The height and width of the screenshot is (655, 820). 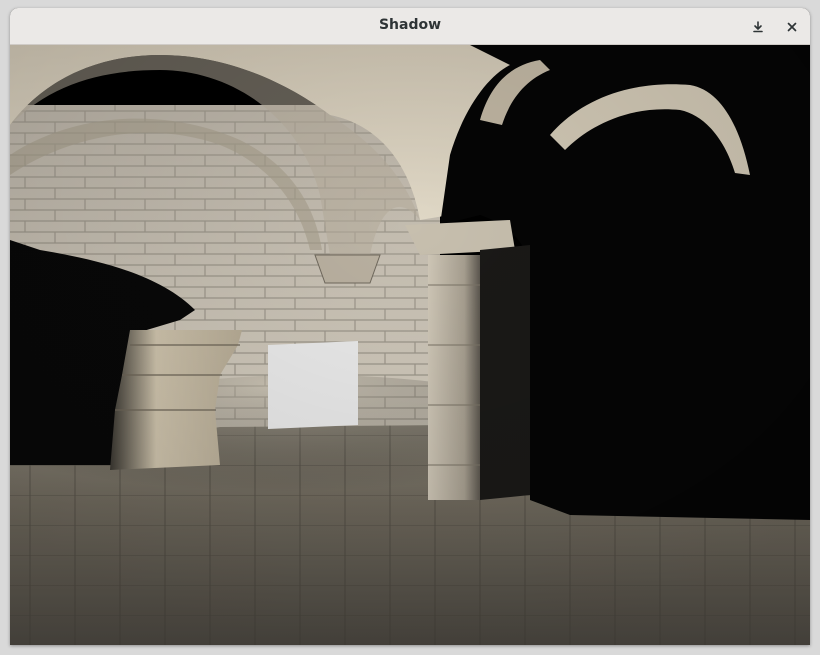 I want to click on window-title: Shadow, so click(x=410, y=25).